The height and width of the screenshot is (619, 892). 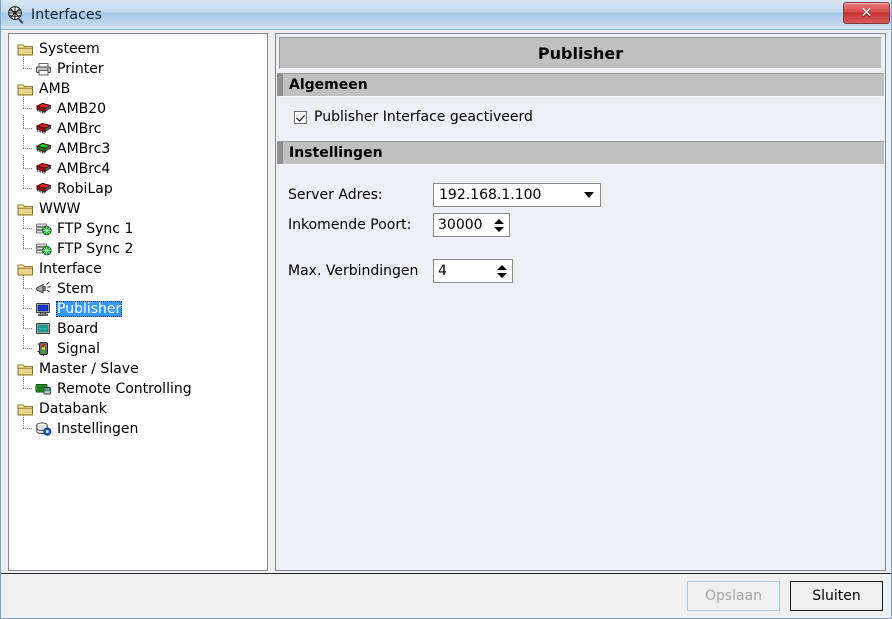 I want to click on close-button-label: Sluiten, so click(x=836, y=596).